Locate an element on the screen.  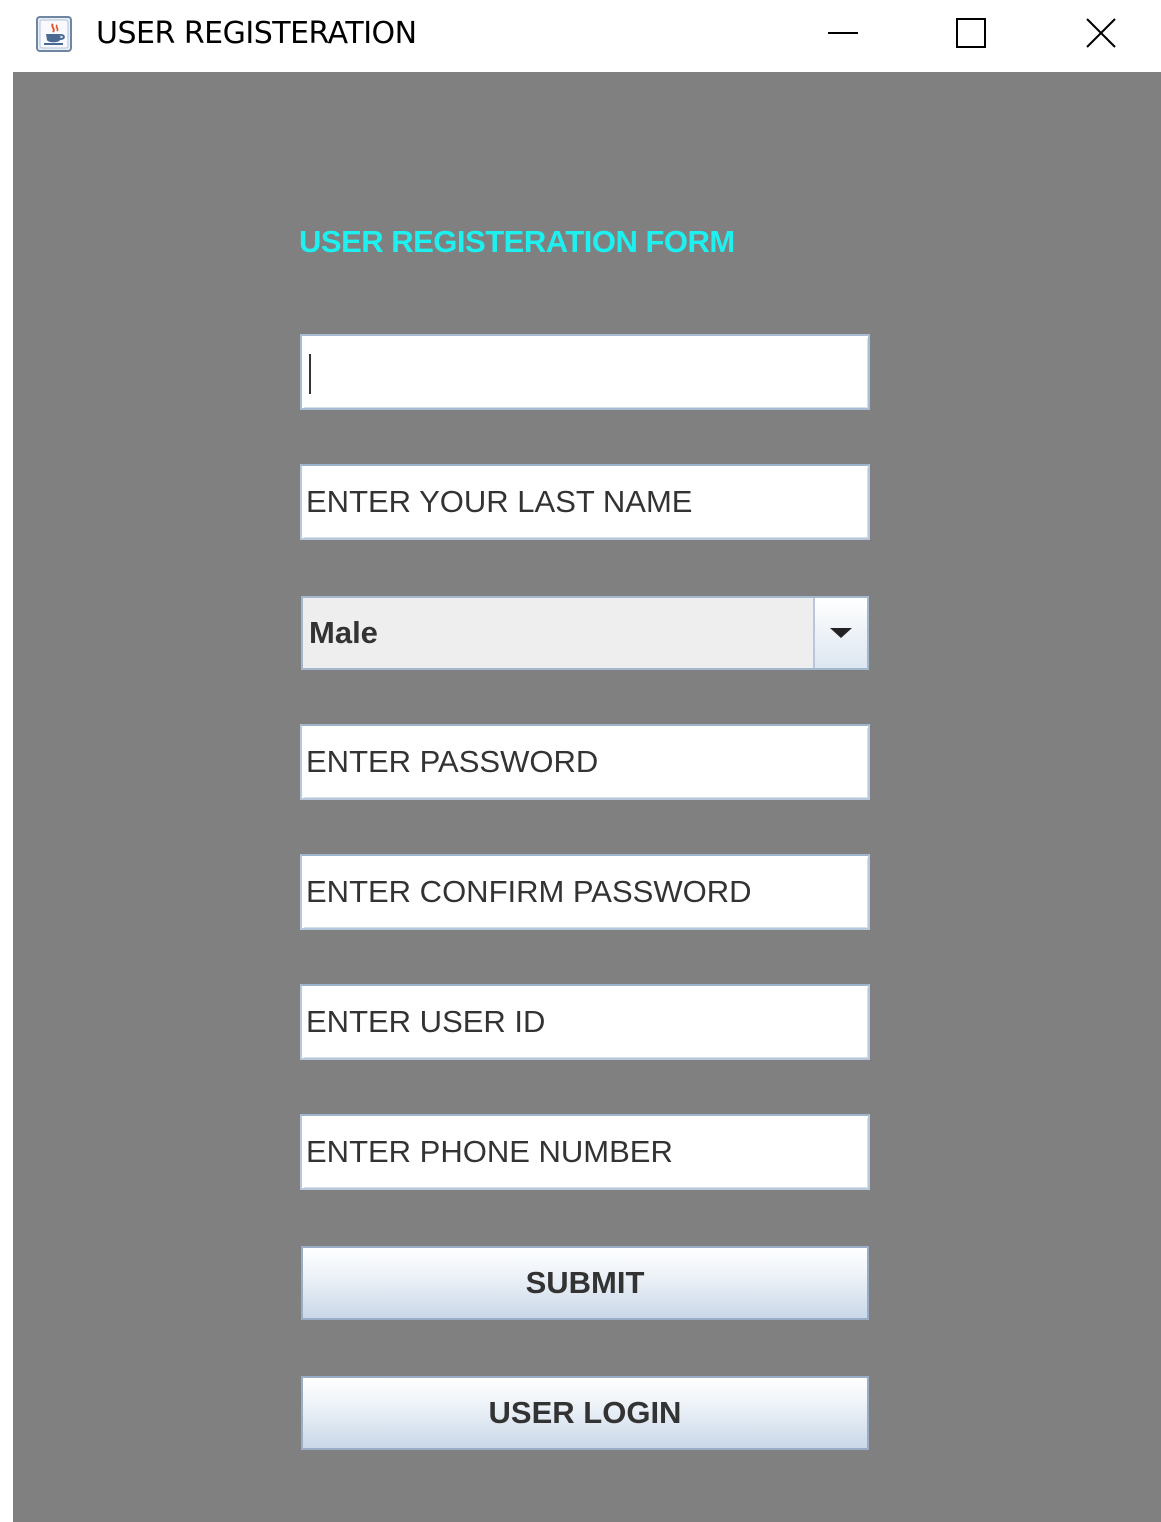
last-name-field: ENTER YOUR LAST NAME is located at coordinates (585, 502).